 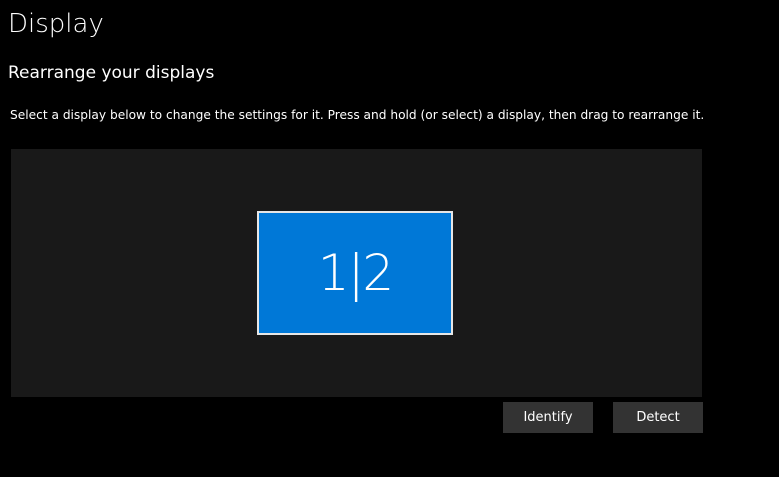 I want to click on section-title: Rearrange your displays, so click(x=111, y=73).